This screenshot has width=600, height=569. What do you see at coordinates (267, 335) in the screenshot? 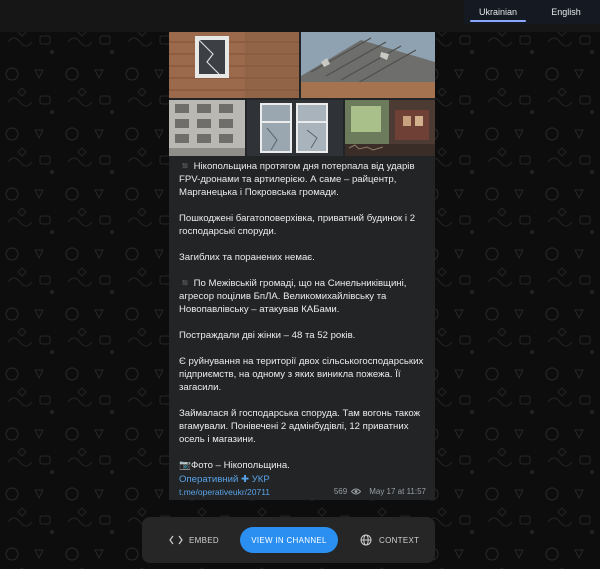
I see `post-paragraph: Постраждали дві жінки – 48 та 52 років.` at bounding box center [267, 335].